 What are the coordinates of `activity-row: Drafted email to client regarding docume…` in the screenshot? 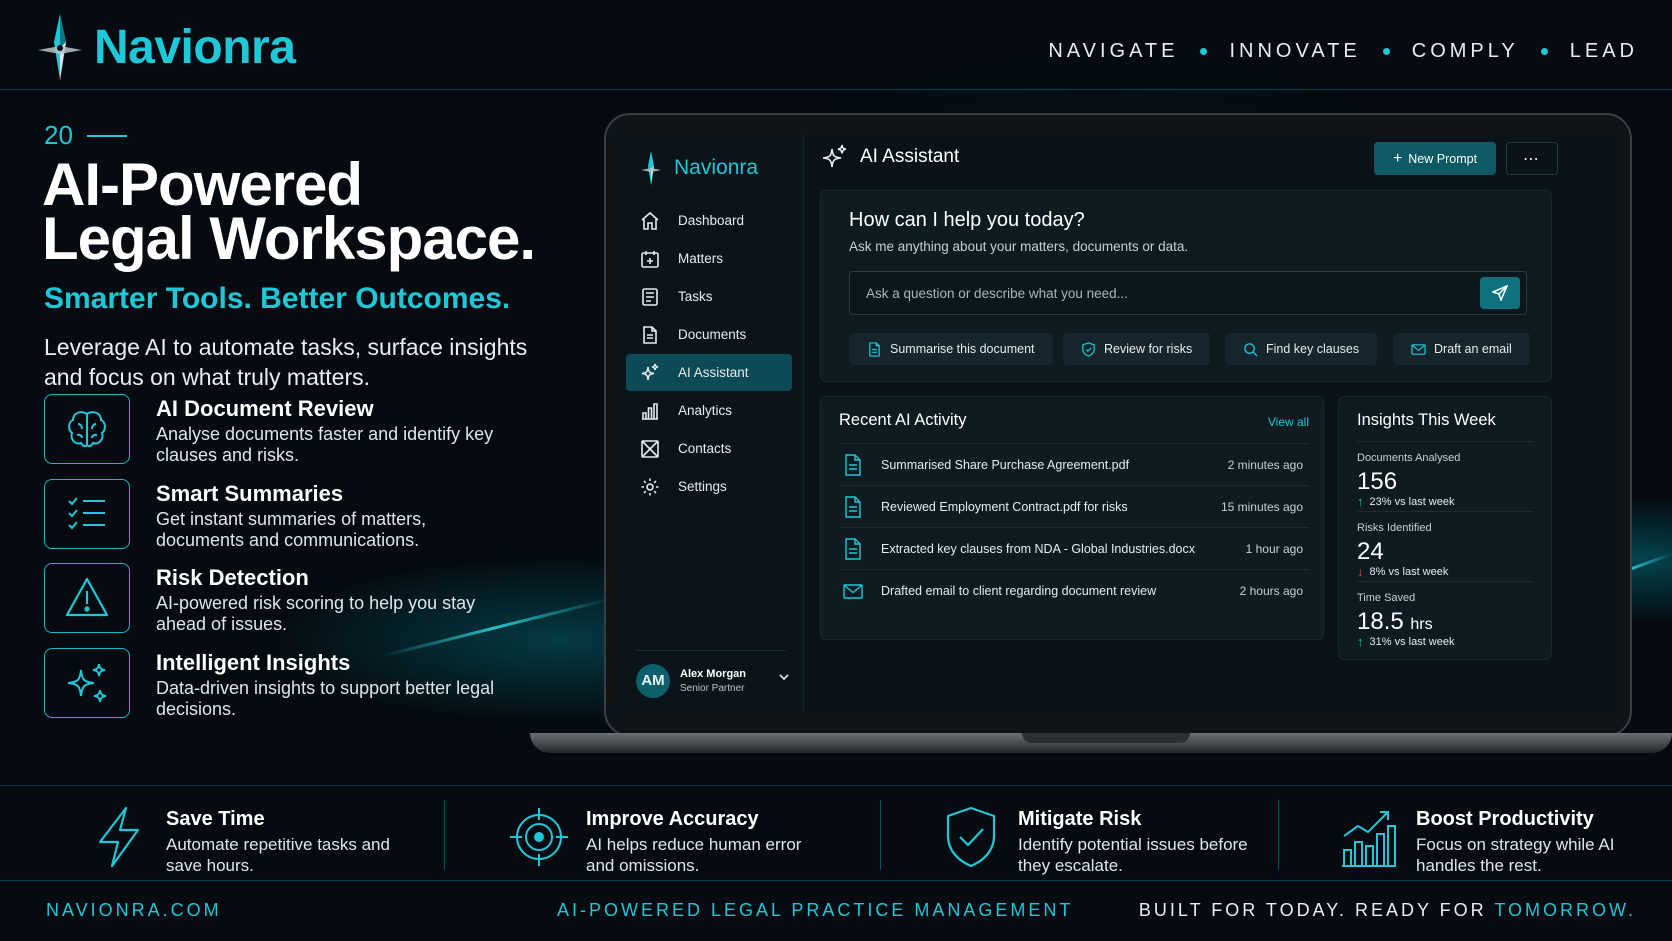 It's located at (1074, 590).